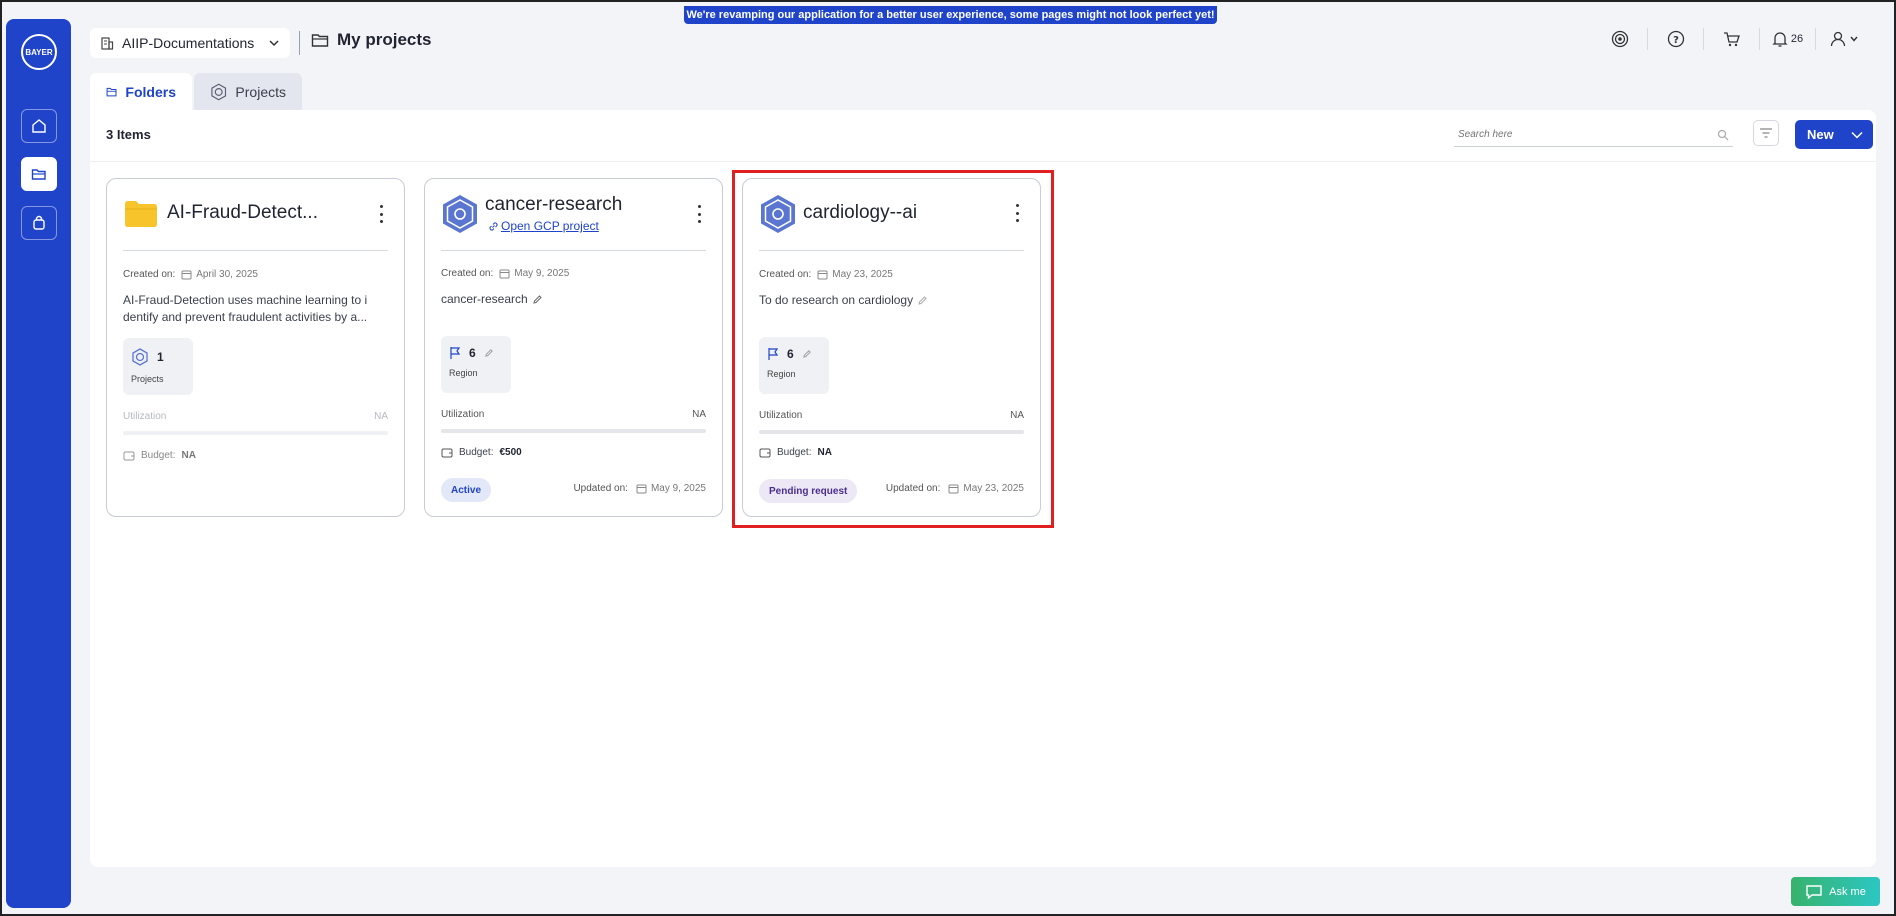 The height and width of the screenshot is (916, 1896). I want to click on page-title-text: My projects, so click(384, 39).